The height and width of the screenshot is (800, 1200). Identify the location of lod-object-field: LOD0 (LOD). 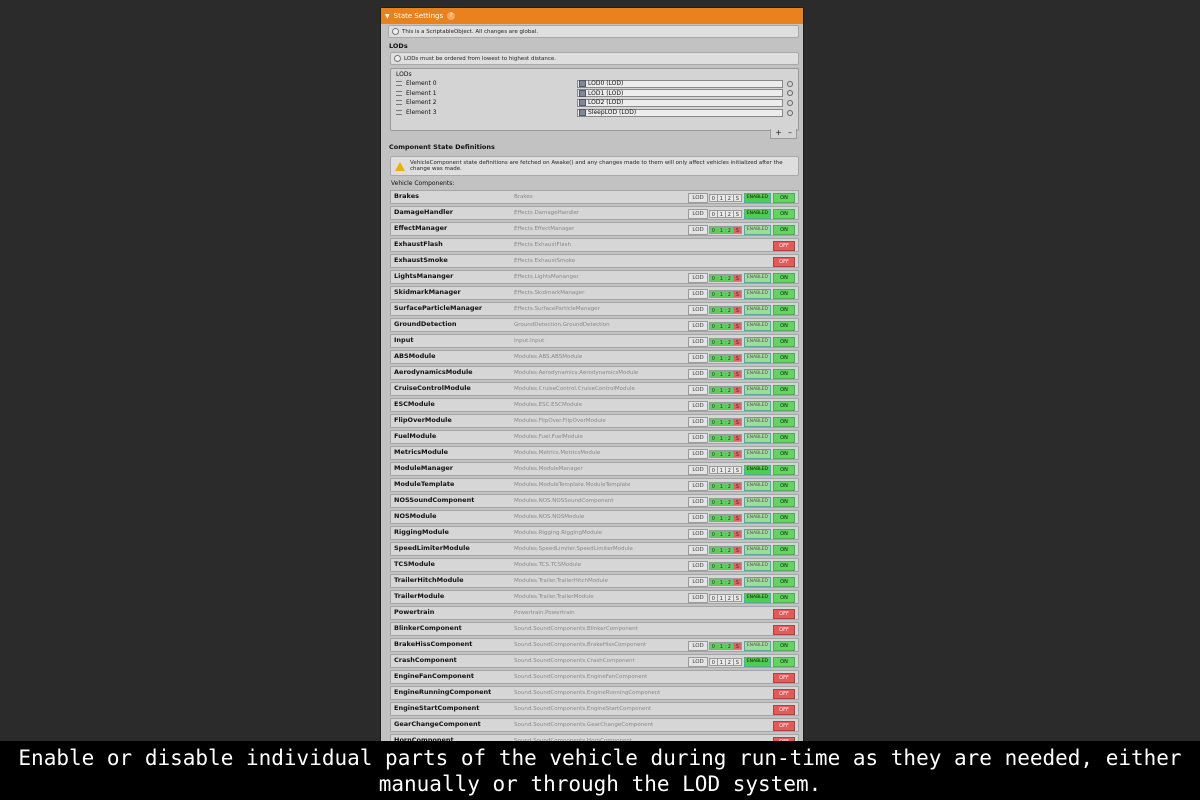
(680, 83).